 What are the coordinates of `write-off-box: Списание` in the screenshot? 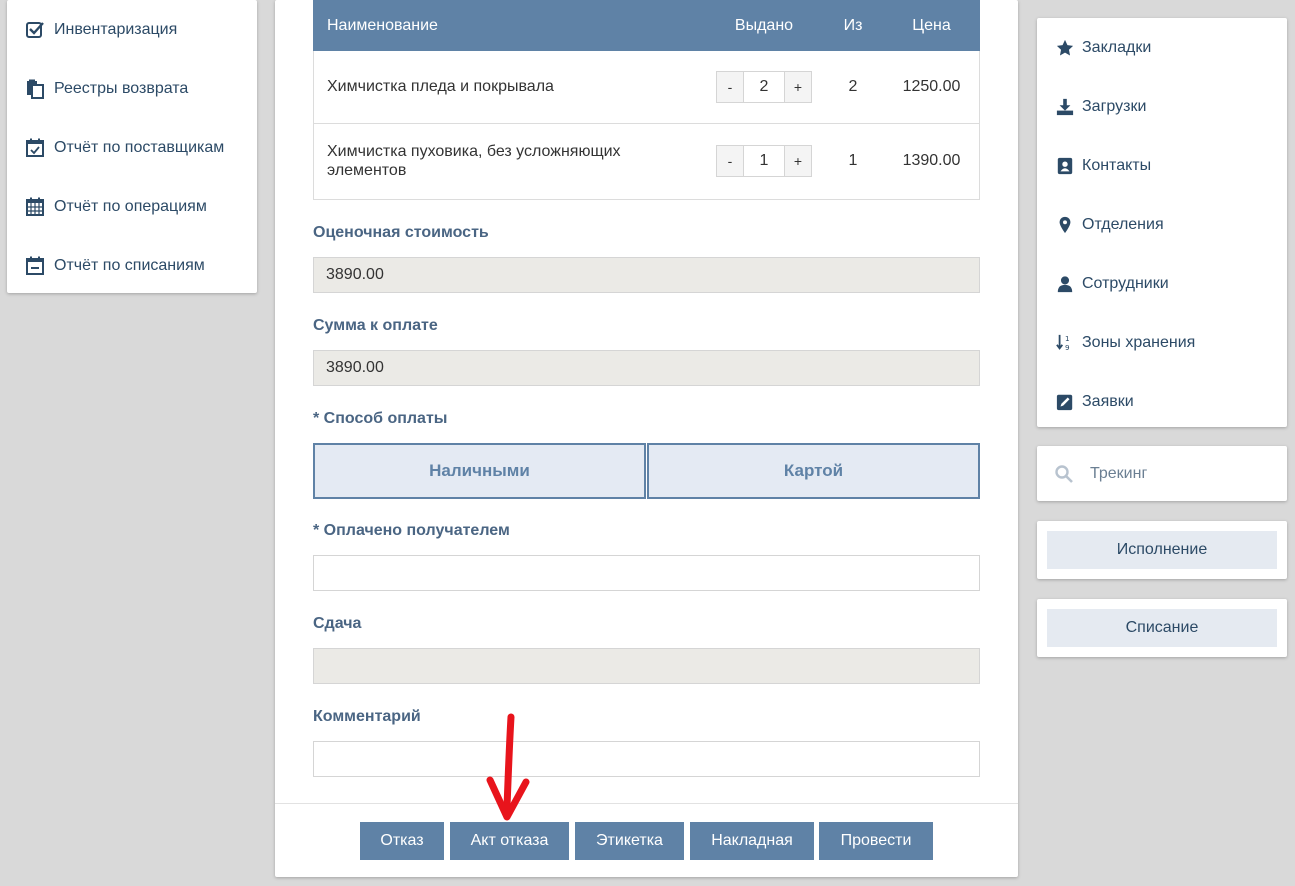 It's located at (1162, 628).